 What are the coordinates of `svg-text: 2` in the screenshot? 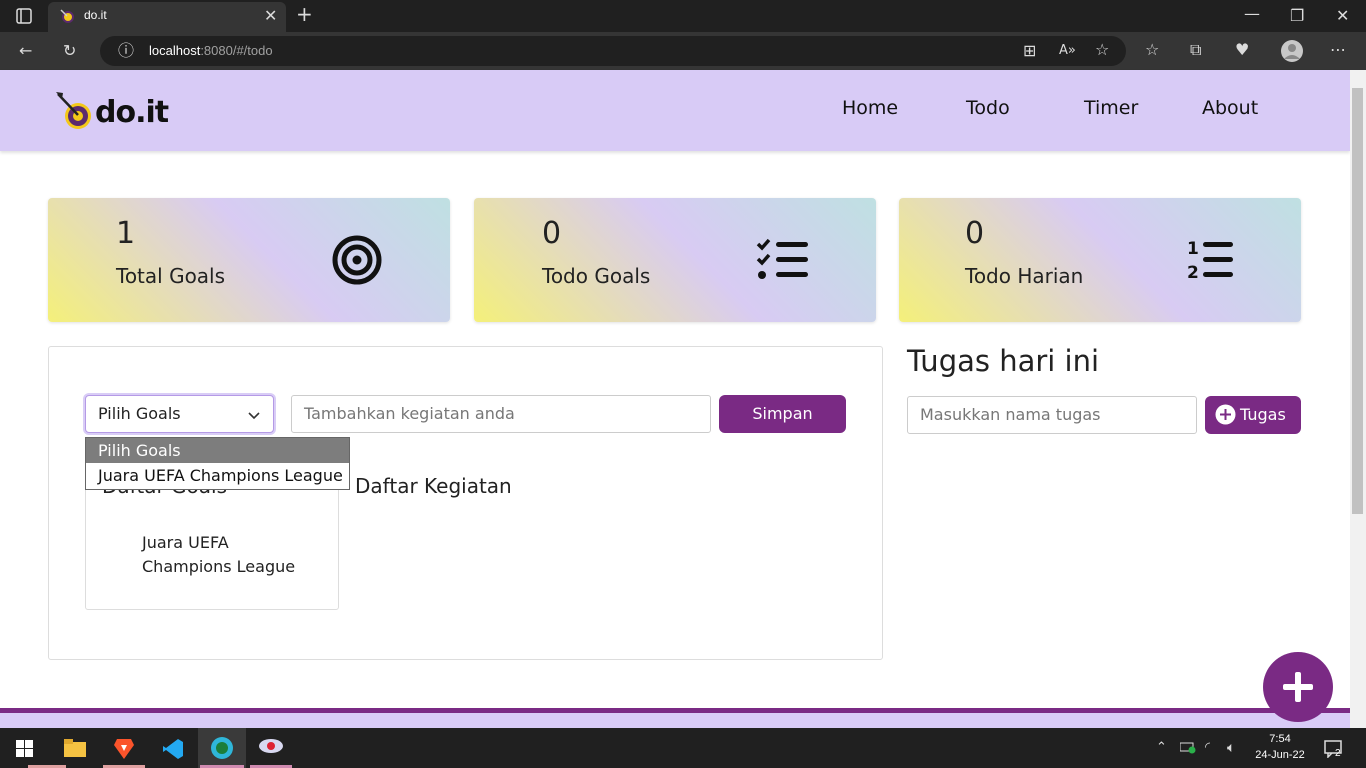 It's located at (1193, 272).